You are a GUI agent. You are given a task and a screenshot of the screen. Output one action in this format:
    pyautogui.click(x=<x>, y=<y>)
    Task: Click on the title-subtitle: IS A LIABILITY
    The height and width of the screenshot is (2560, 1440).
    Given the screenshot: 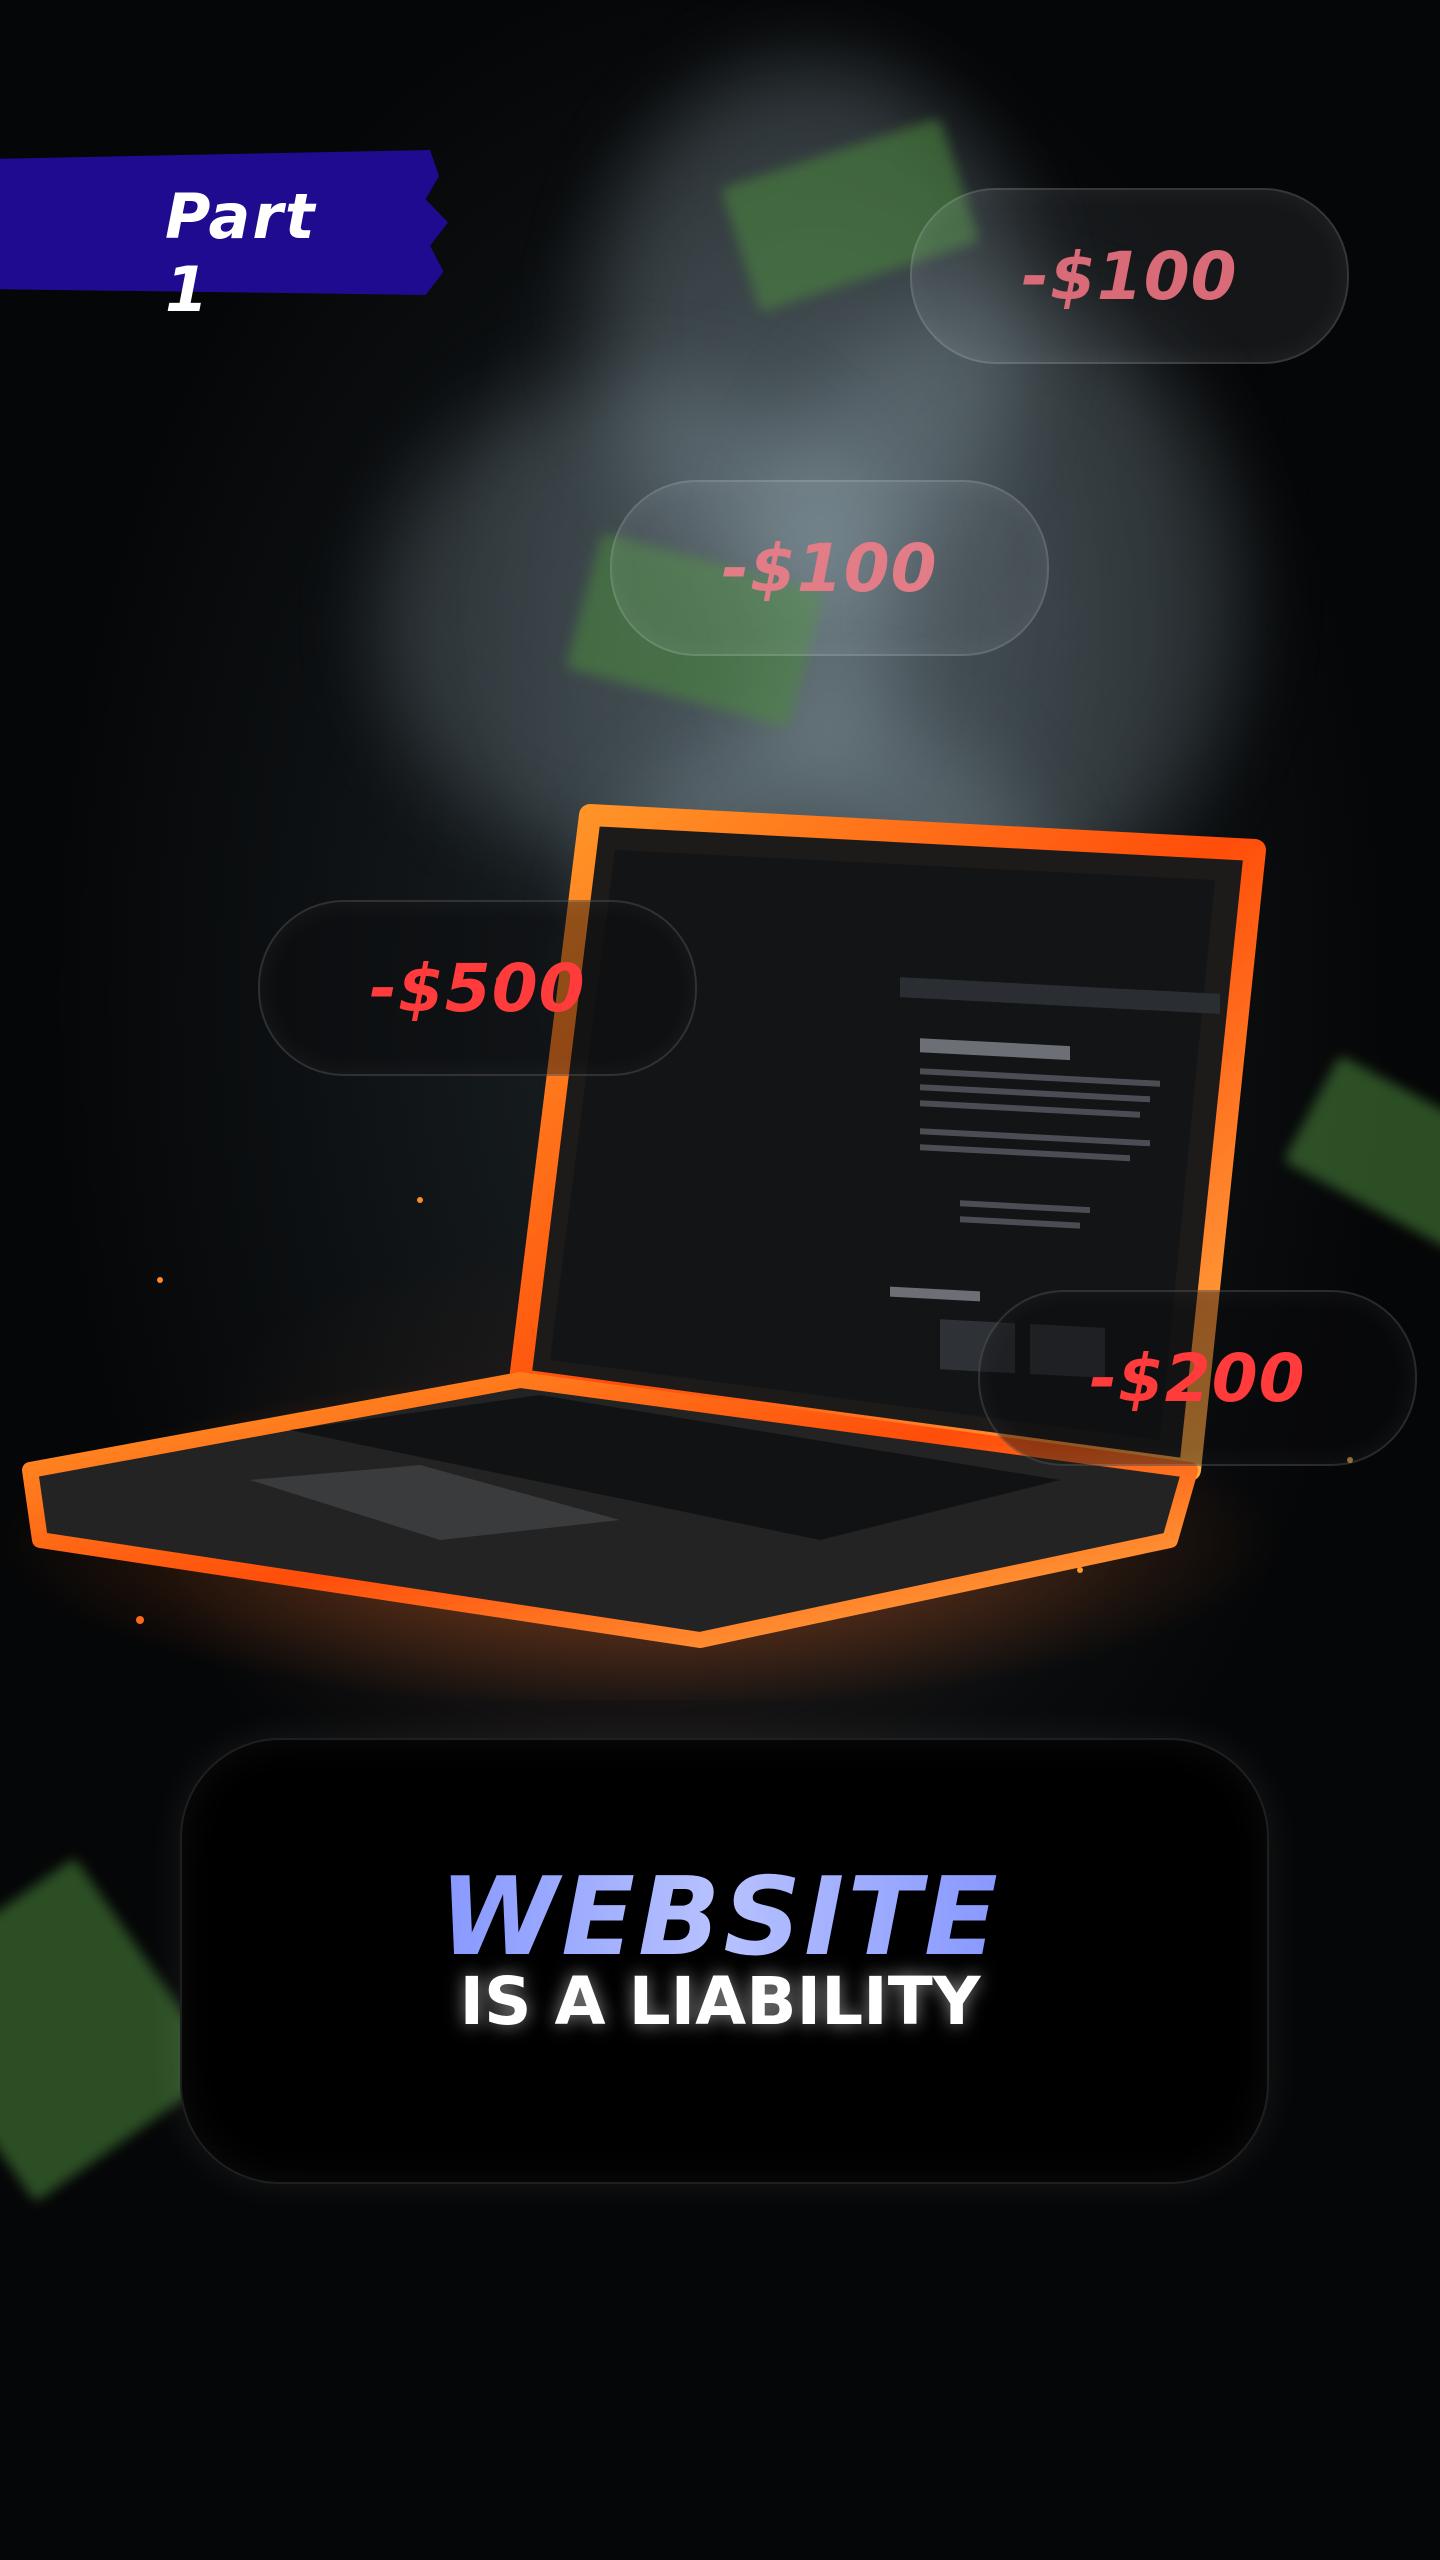 What is the action you would take?
    pyautogui.click(x=720, y=2001)
    